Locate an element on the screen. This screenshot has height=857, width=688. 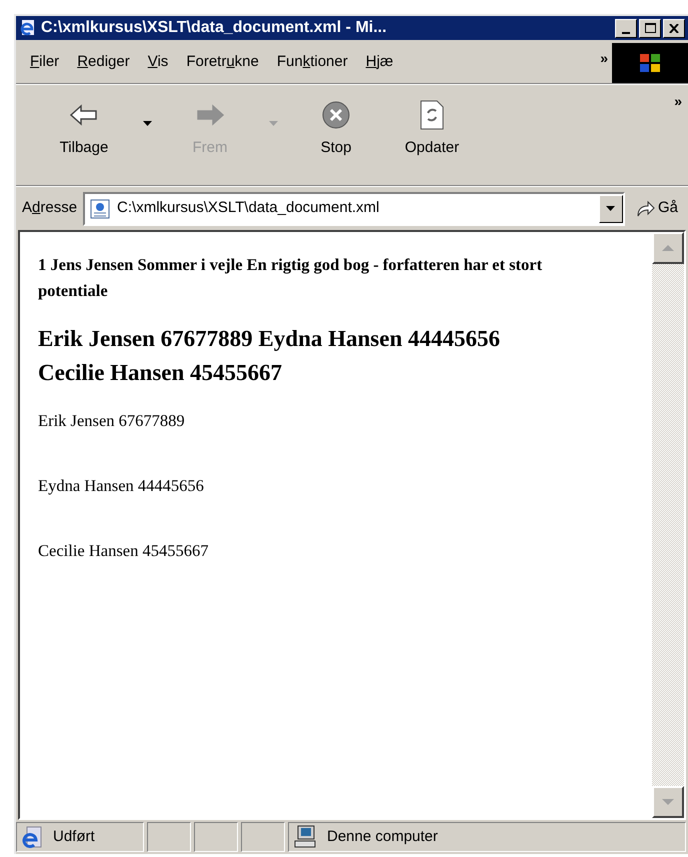
flag-logo-icon is located at coordinates (650, 63).